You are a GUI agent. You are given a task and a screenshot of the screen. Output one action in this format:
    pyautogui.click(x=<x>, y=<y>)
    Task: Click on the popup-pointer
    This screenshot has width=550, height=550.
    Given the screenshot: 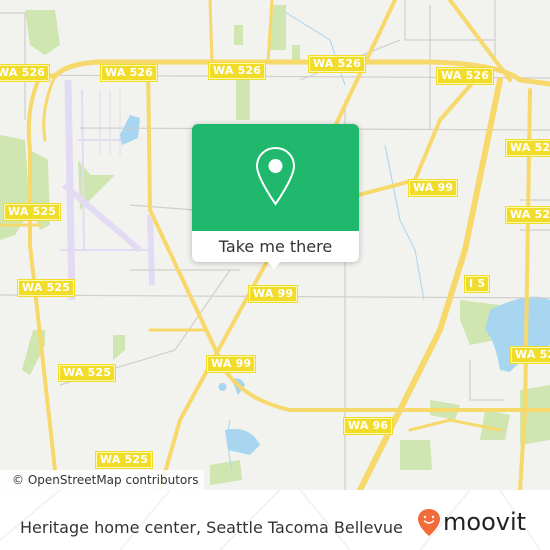 What is the action you would take?
    pyautogui.click(x=274, y=264)
    